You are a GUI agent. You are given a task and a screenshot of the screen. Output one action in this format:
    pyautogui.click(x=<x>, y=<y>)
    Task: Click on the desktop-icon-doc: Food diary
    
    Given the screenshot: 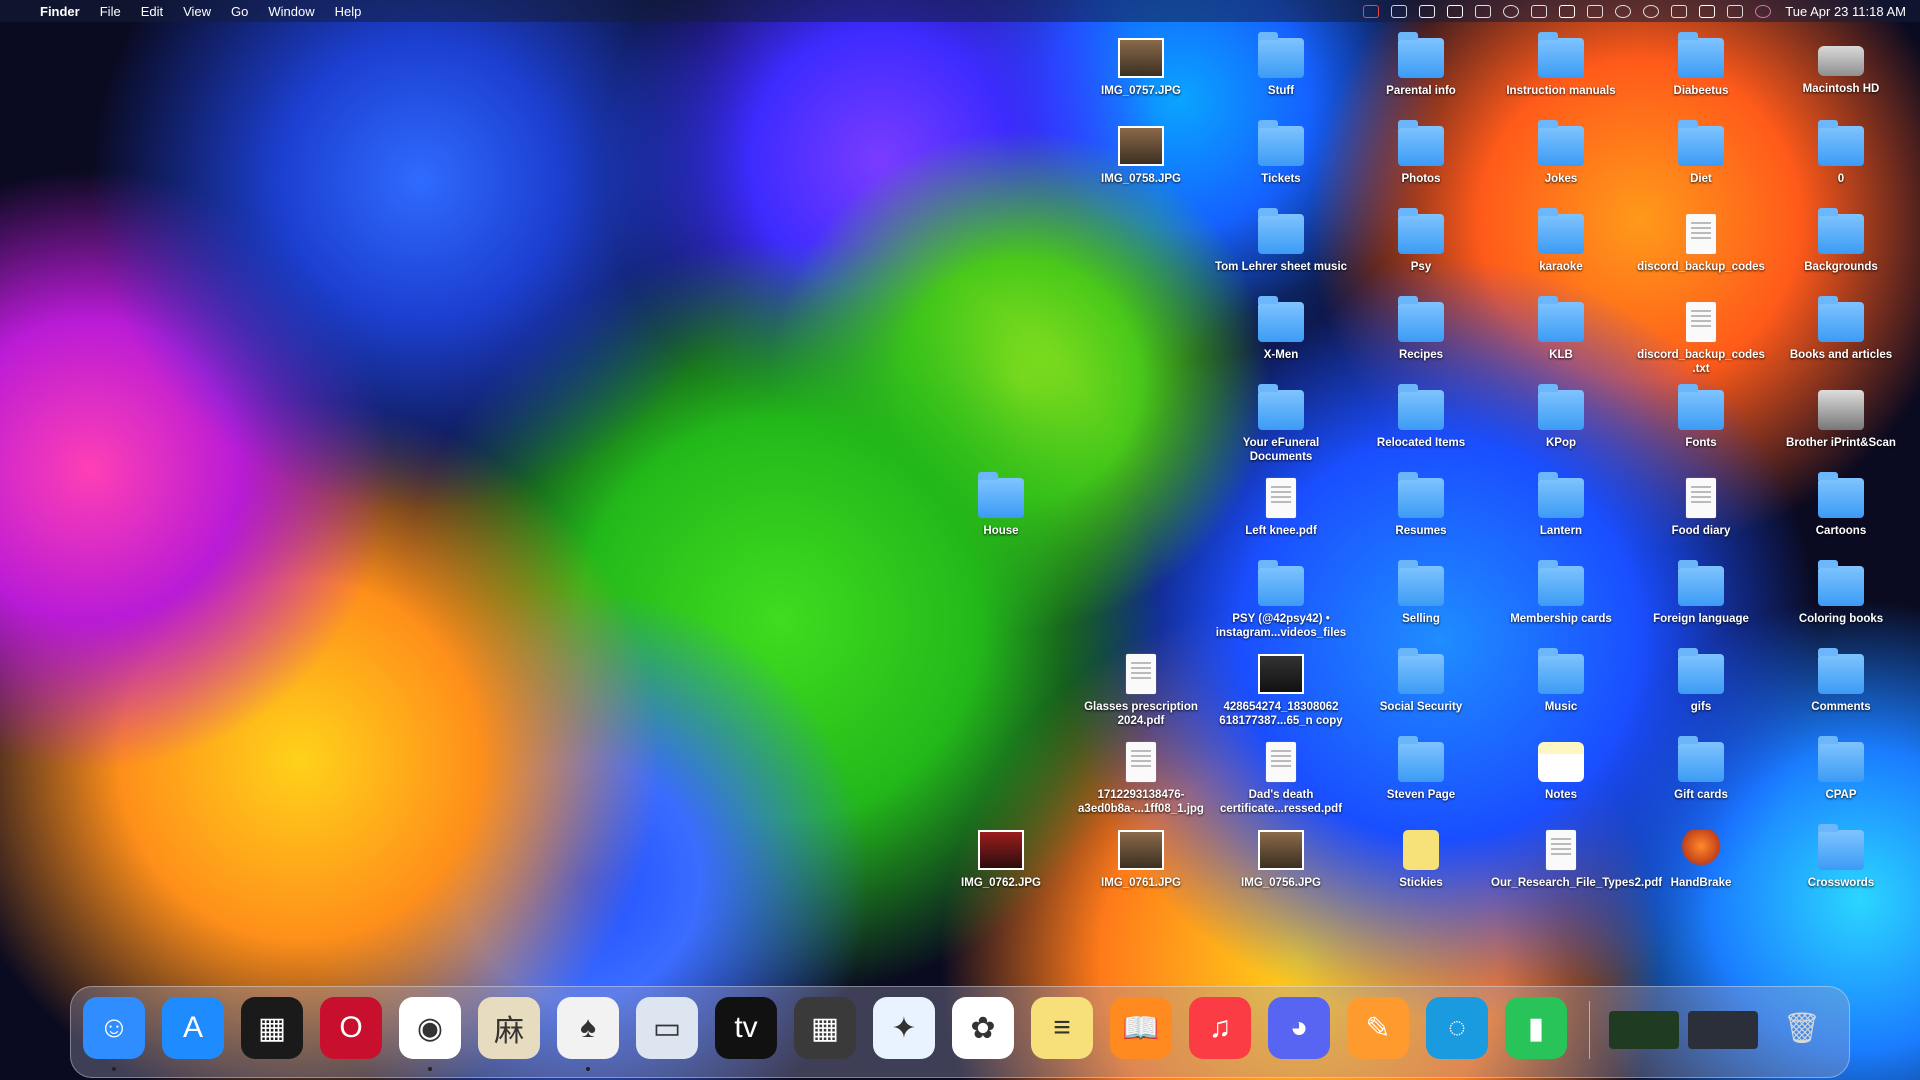 What is the action you would take?
    pyautogui.click(x=1701, y=508)
    